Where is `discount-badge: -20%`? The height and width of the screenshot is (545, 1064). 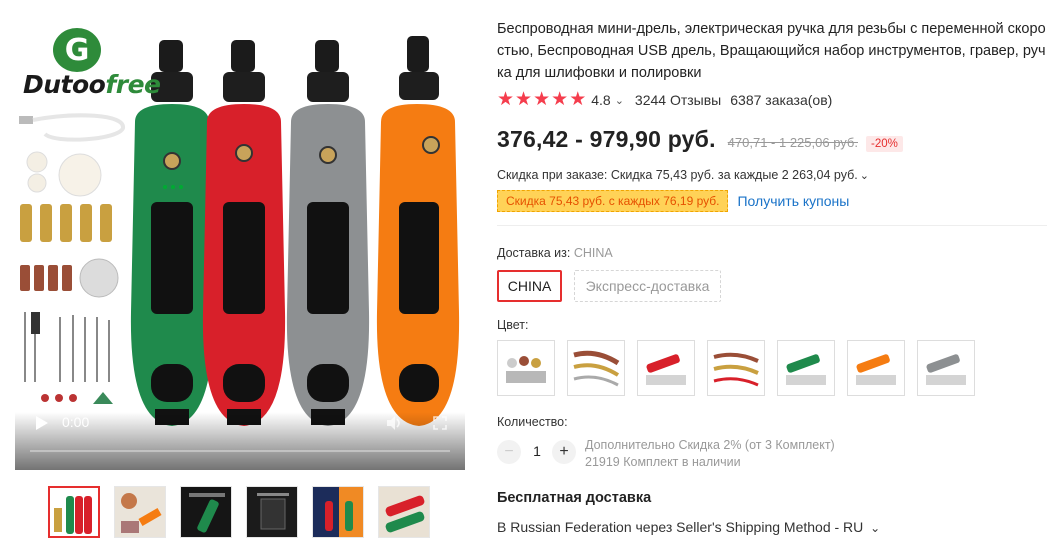
discount-badge: -20% is located at coordinates (884, 144).